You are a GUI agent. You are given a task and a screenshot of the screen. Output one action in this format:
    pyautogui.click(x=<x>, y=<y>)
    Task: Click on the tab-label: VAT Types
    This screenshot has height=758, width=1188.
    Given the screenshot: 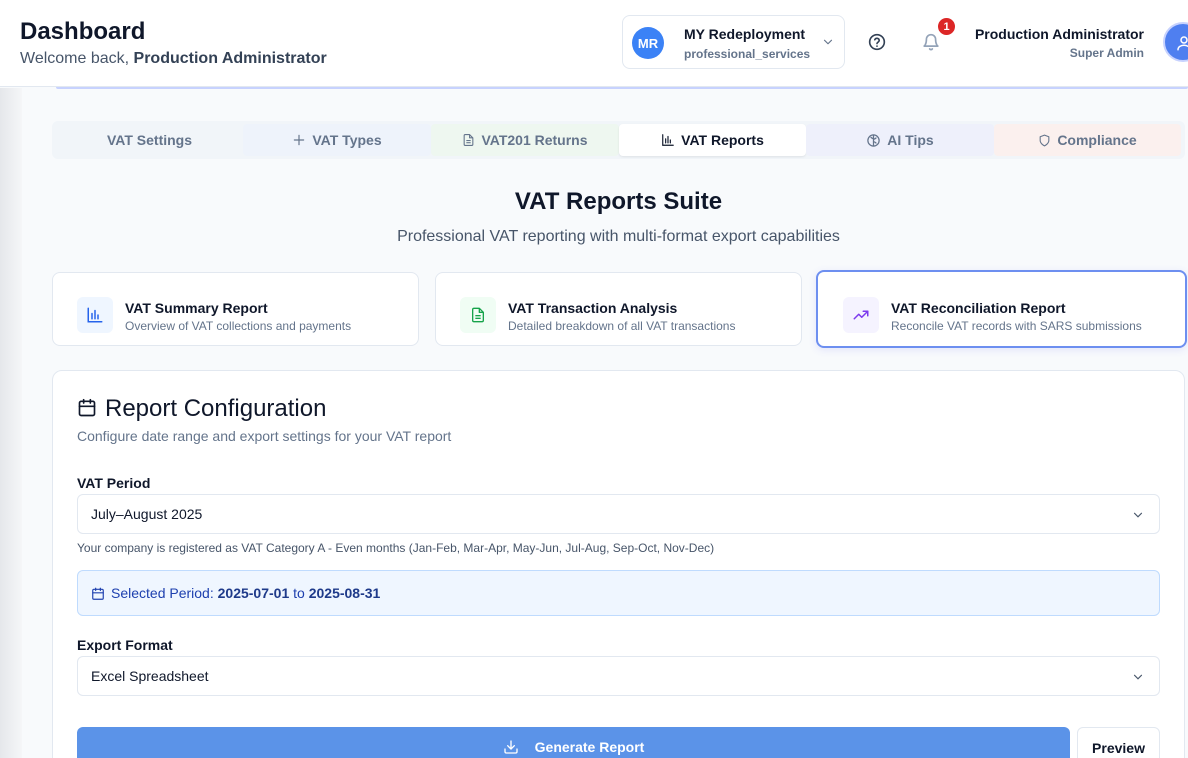 What is the action you would take?
    pyautogui.click(x=347, y=140)
    